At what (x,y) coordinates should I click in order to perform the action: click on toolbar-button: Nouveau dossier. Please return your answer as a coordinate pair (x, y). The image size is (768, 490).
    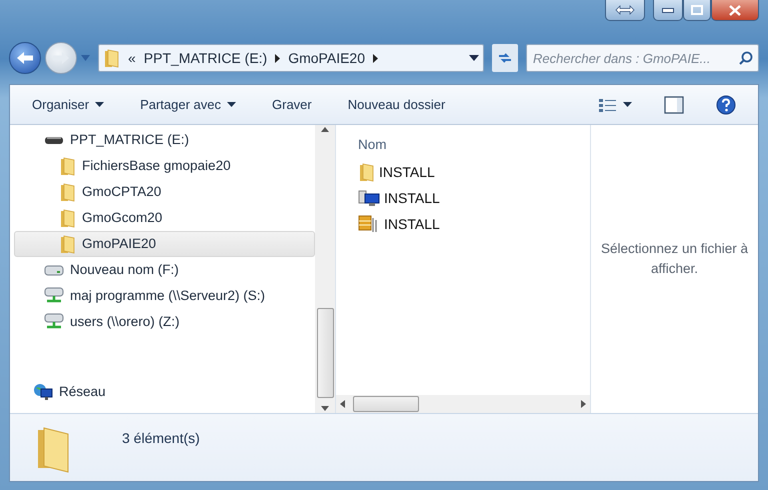
    Looking at the image, I should click on (397, 104).